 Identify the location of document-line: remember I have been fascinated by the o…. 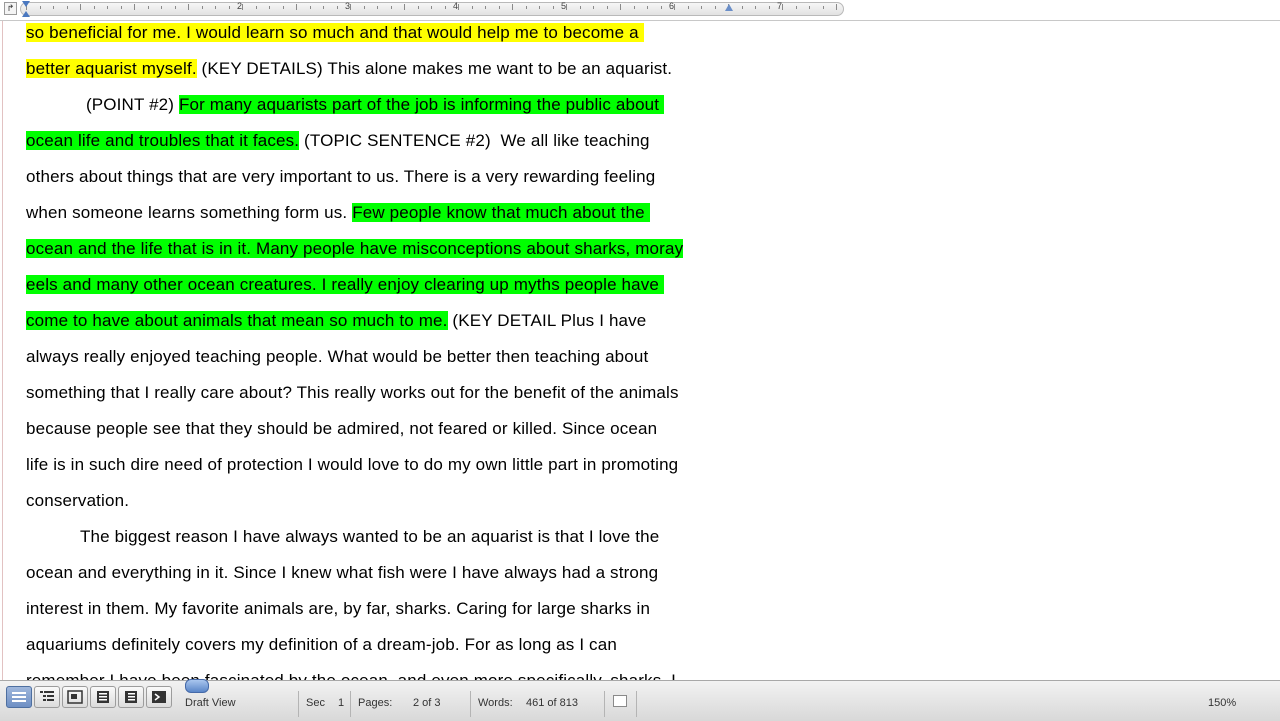
(351, 674).